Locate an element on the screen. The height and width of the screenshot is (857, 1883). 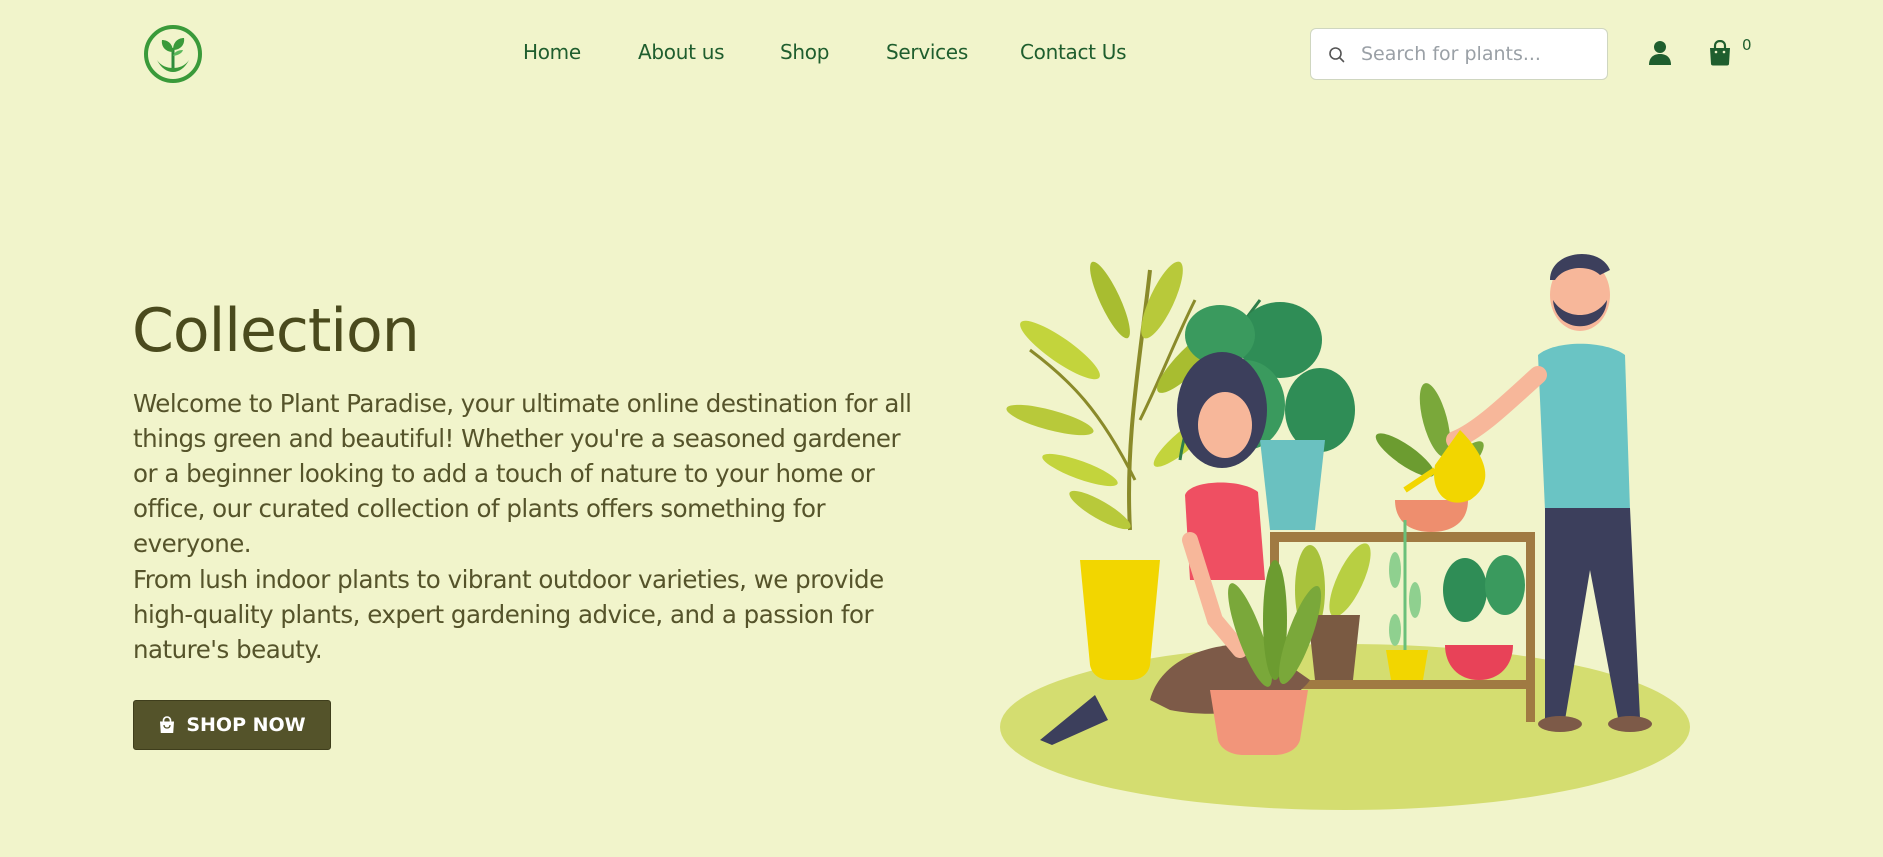
search-box is located at coordinates (1459, 54).